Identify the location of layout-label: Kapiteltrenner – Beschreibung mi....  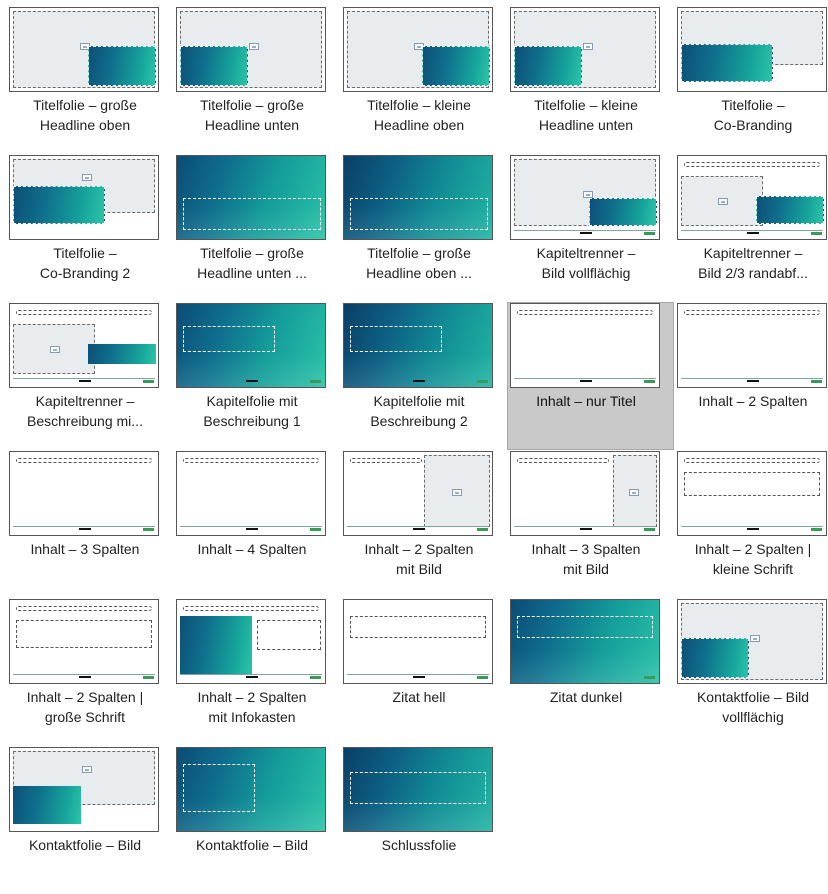
(85, 411).